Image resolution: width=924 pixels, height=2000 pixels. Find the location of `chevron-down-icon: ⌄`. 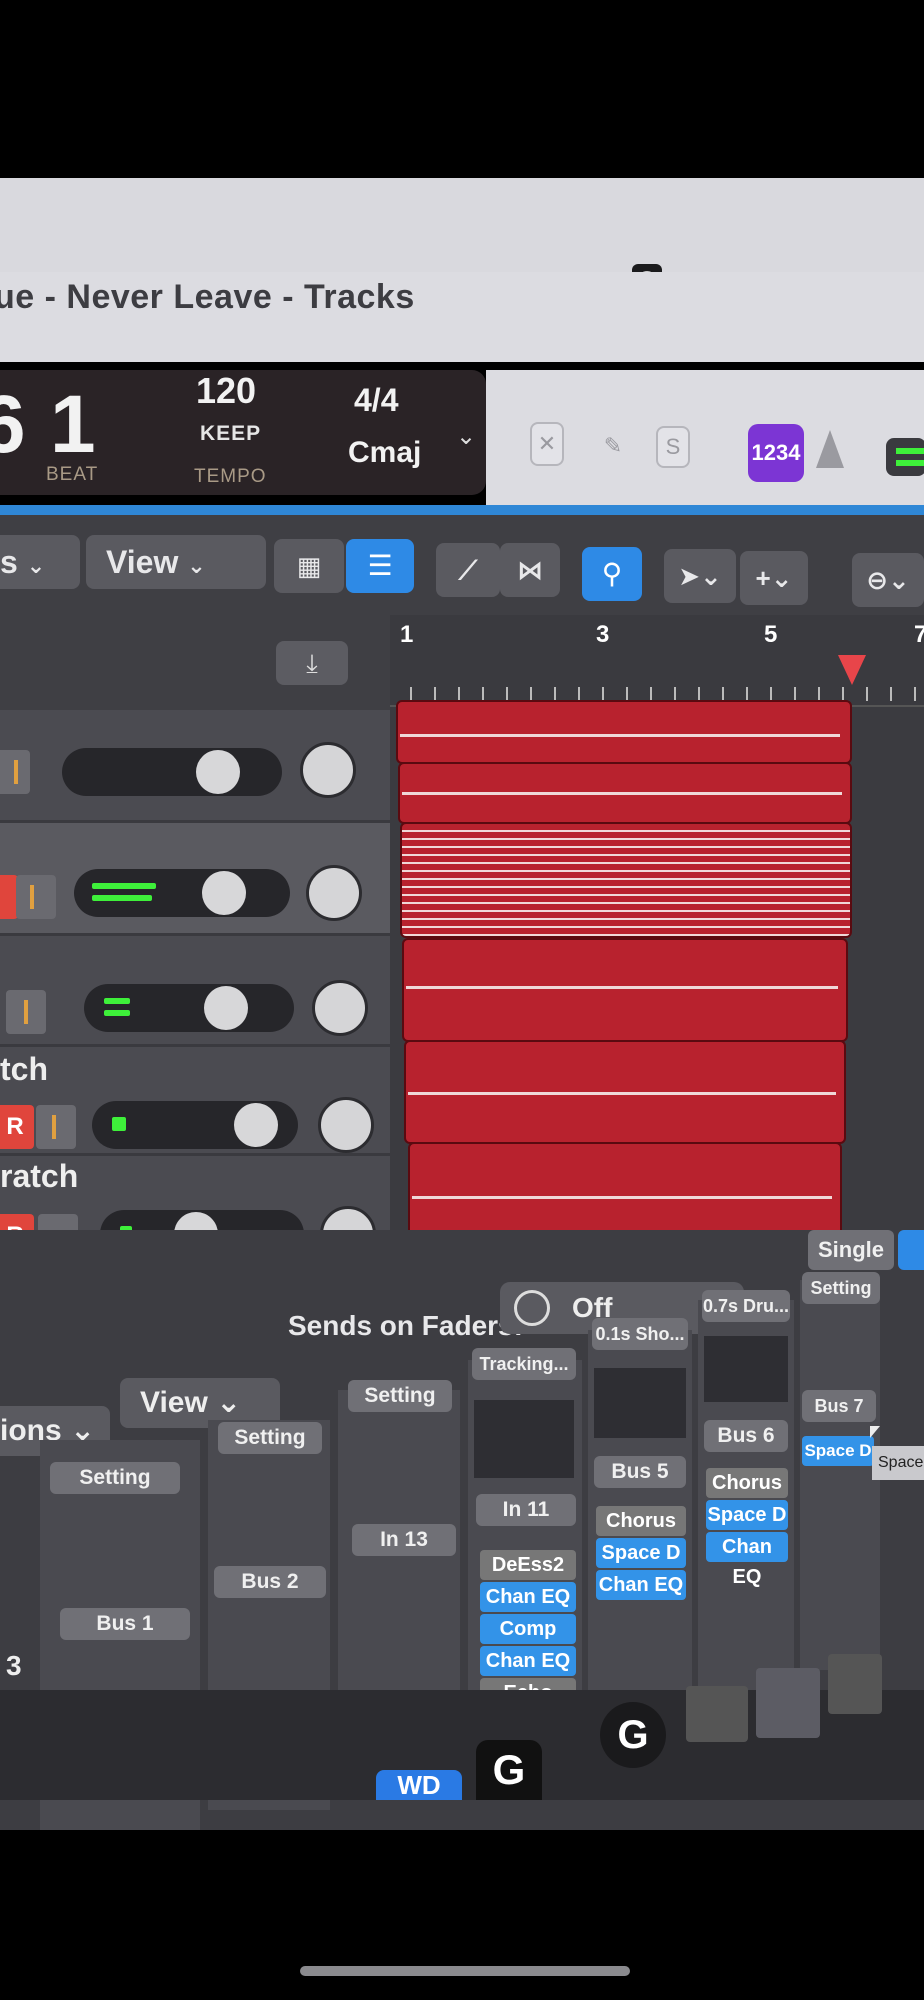

chevron-down-icon: ⌄ is located at coordinates (196, 565).